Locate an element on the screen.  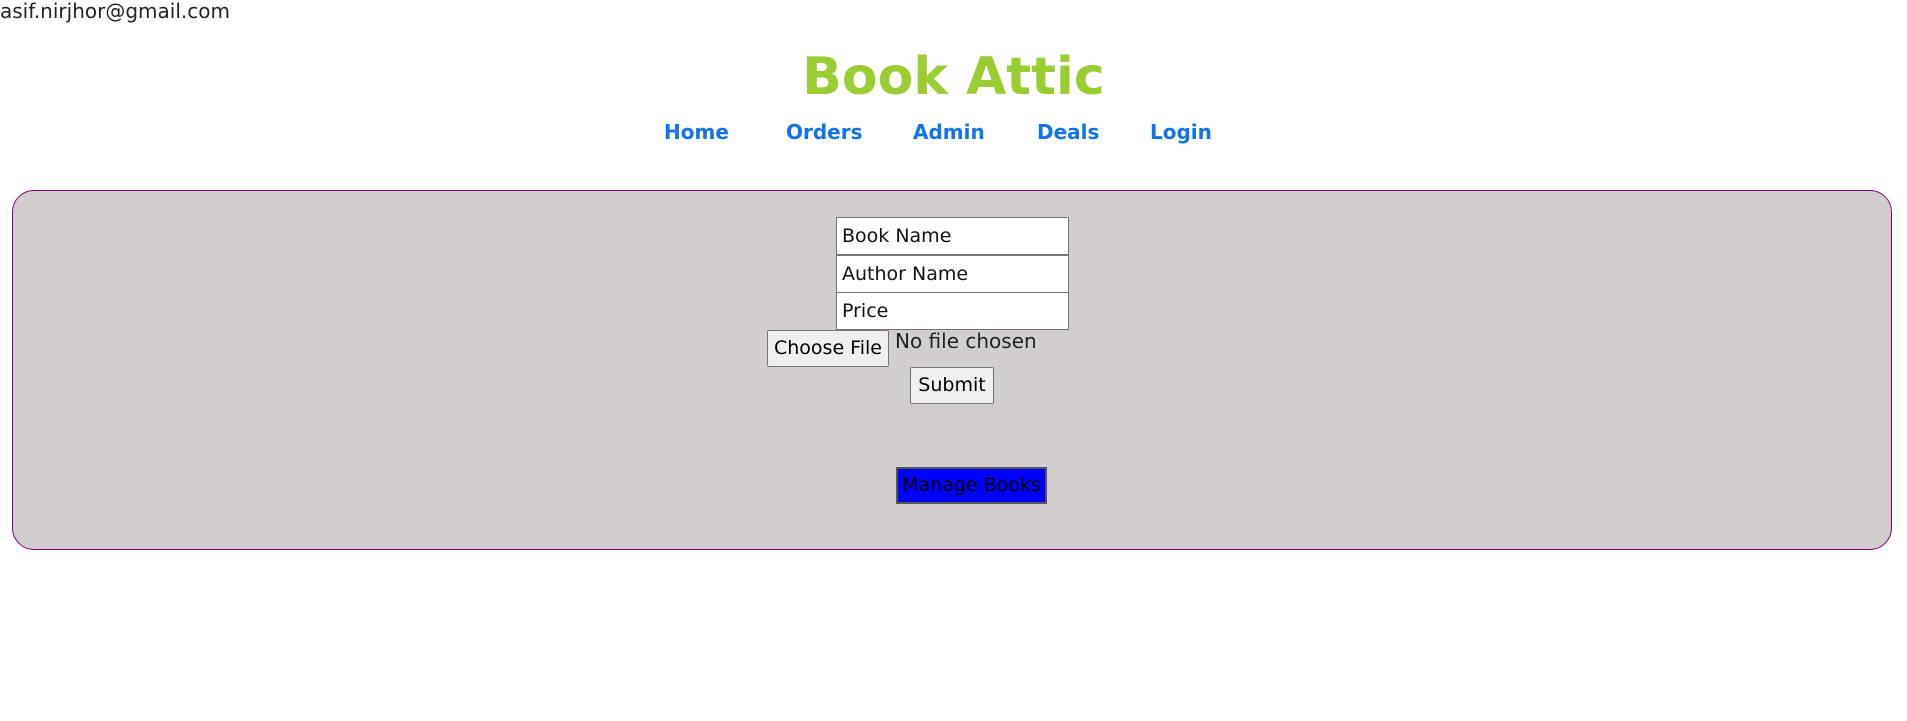
manage-books-button: Manage Books is located at coordinates (971, 485).